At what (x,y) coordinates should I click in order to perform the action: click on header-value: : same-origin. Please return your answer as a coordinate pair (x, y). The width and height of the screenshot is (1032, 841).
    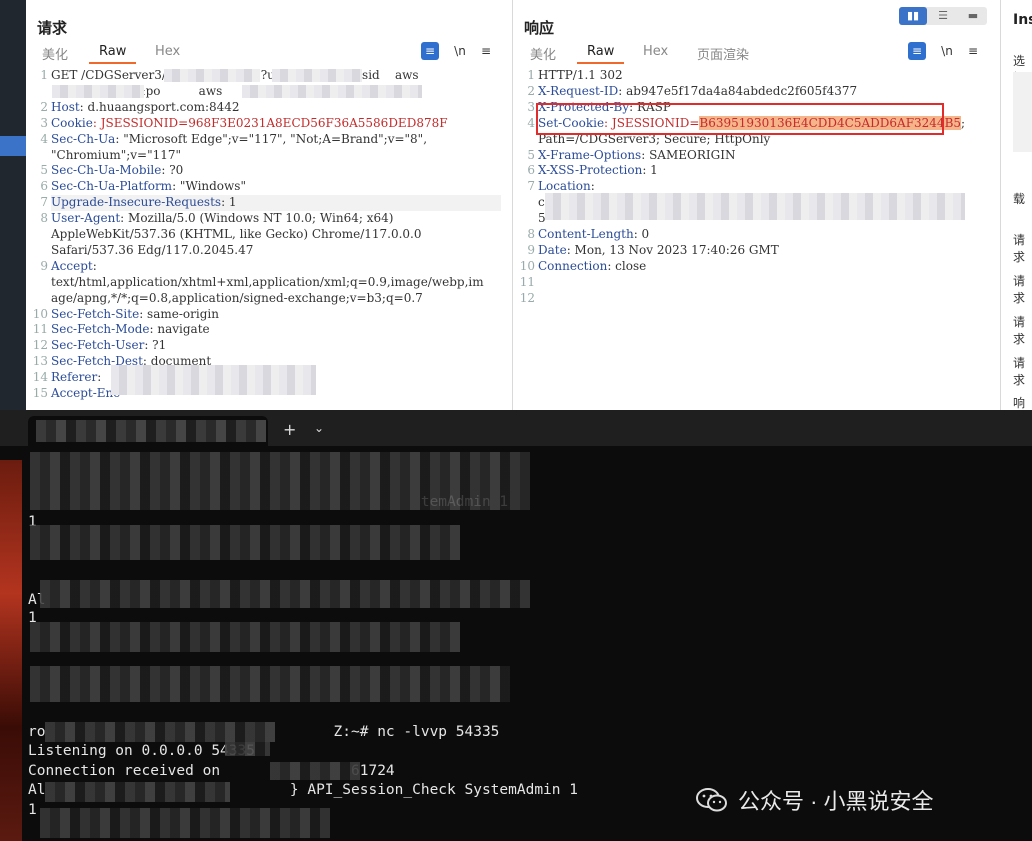
    Looking at the image, I should click on (179, 313).